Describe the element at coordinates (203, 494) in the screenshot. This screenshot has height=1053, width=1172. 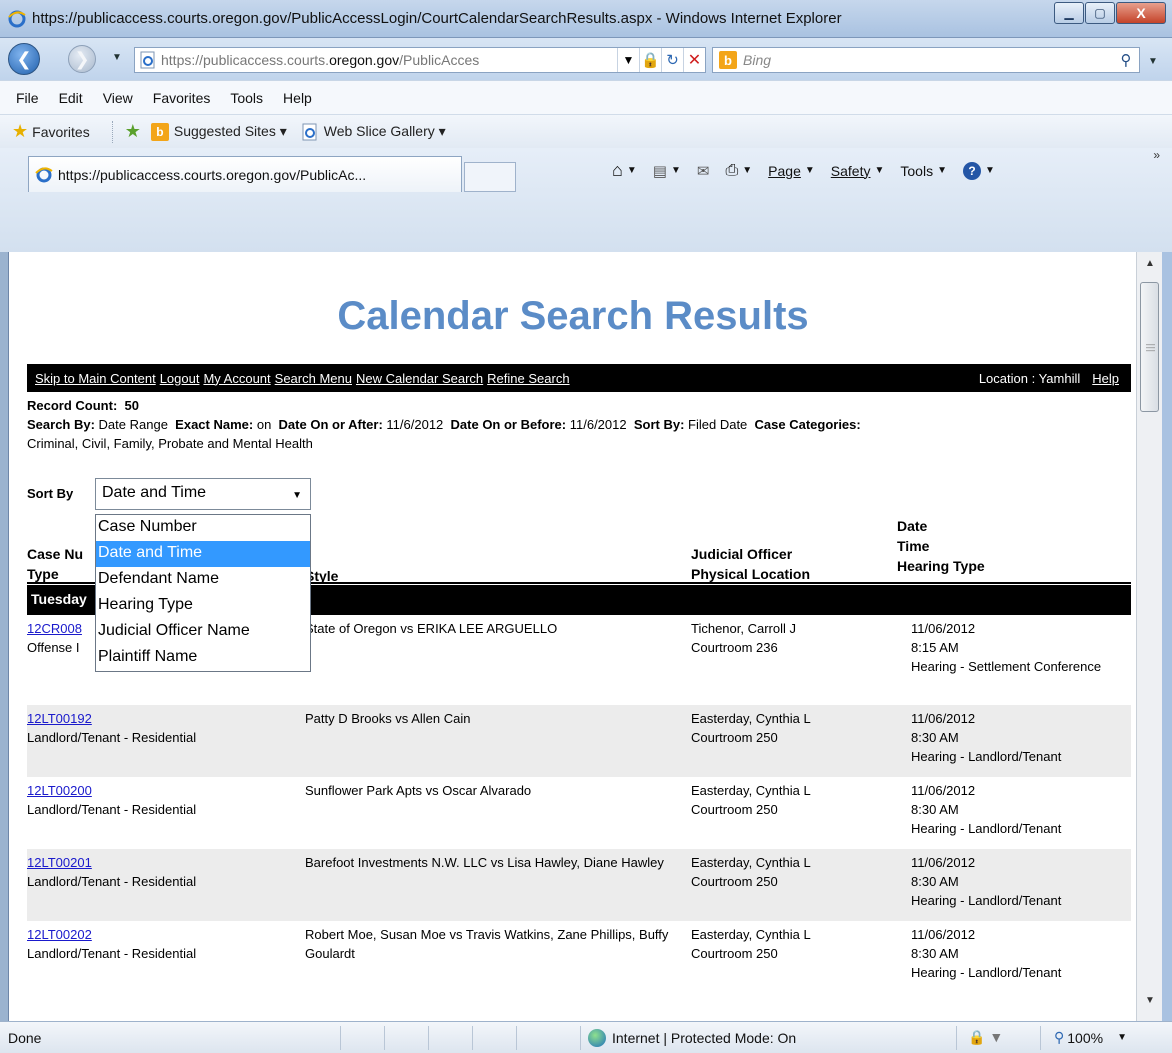
I see `sort-by-select: Date and Time ▼` at that location.